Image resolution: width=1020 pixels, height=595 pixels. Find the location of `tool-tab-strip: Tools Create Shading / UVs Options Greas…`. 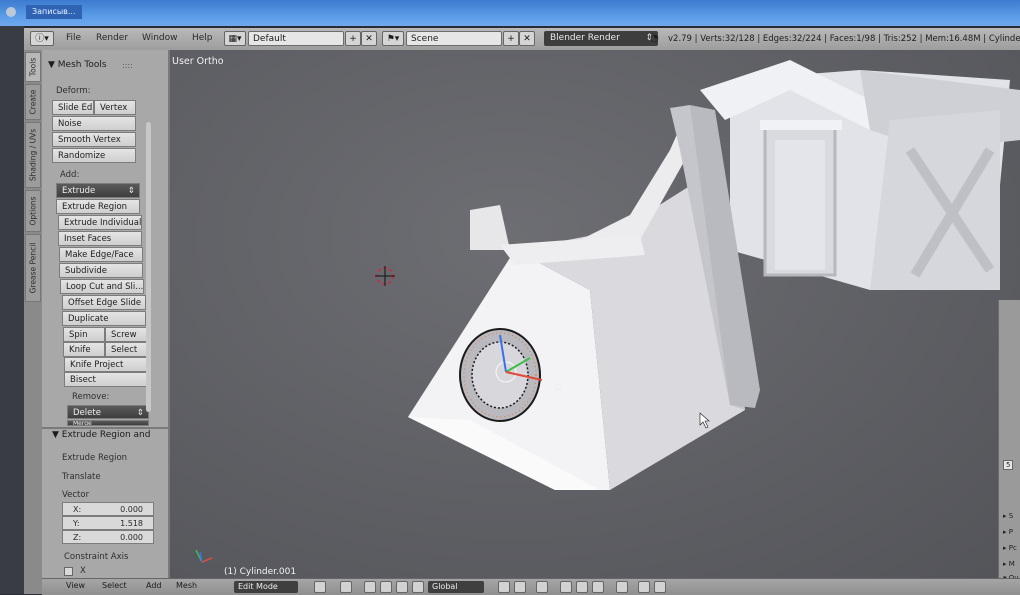

tool-tab-strip: Tools Create Shading / UVs Options Greas… is located at coordinates (33, 322).